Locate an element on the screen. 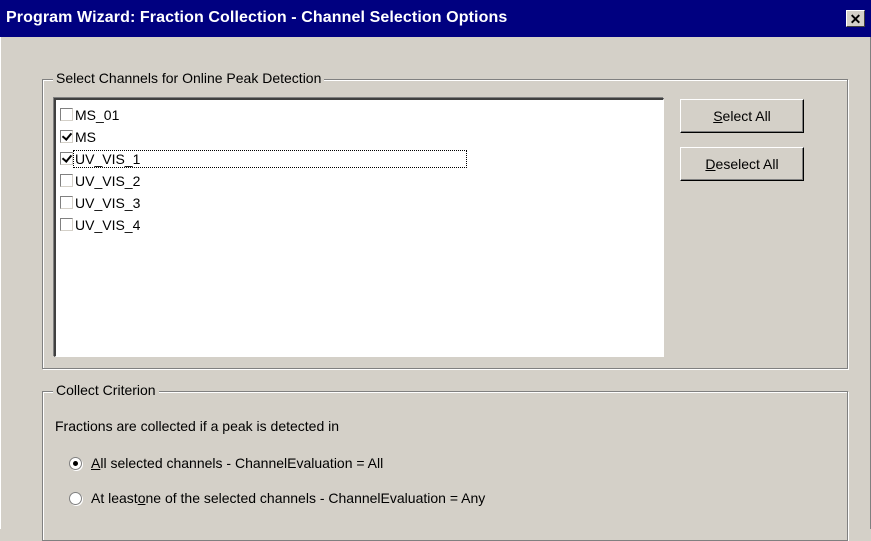 The image size is (871, 541). channel-label: UV_VIS_3 is located at coordinates (108, 202).